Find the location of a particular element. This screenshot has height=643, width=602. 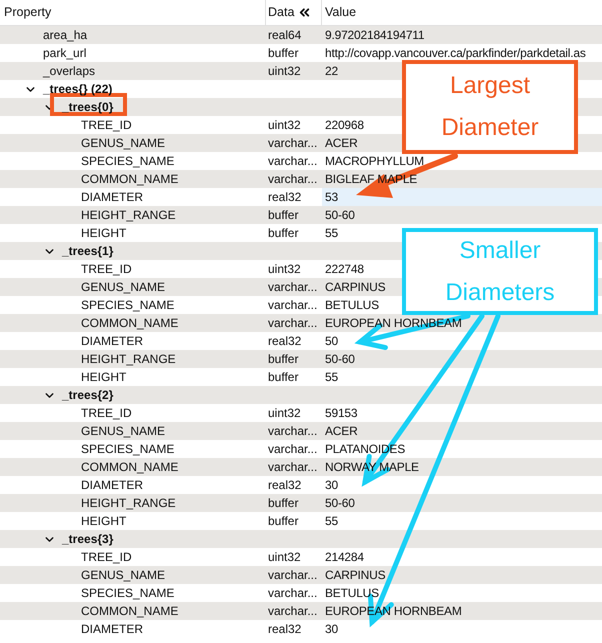

callout-text: Diameter is located at coordinates (490, 128).